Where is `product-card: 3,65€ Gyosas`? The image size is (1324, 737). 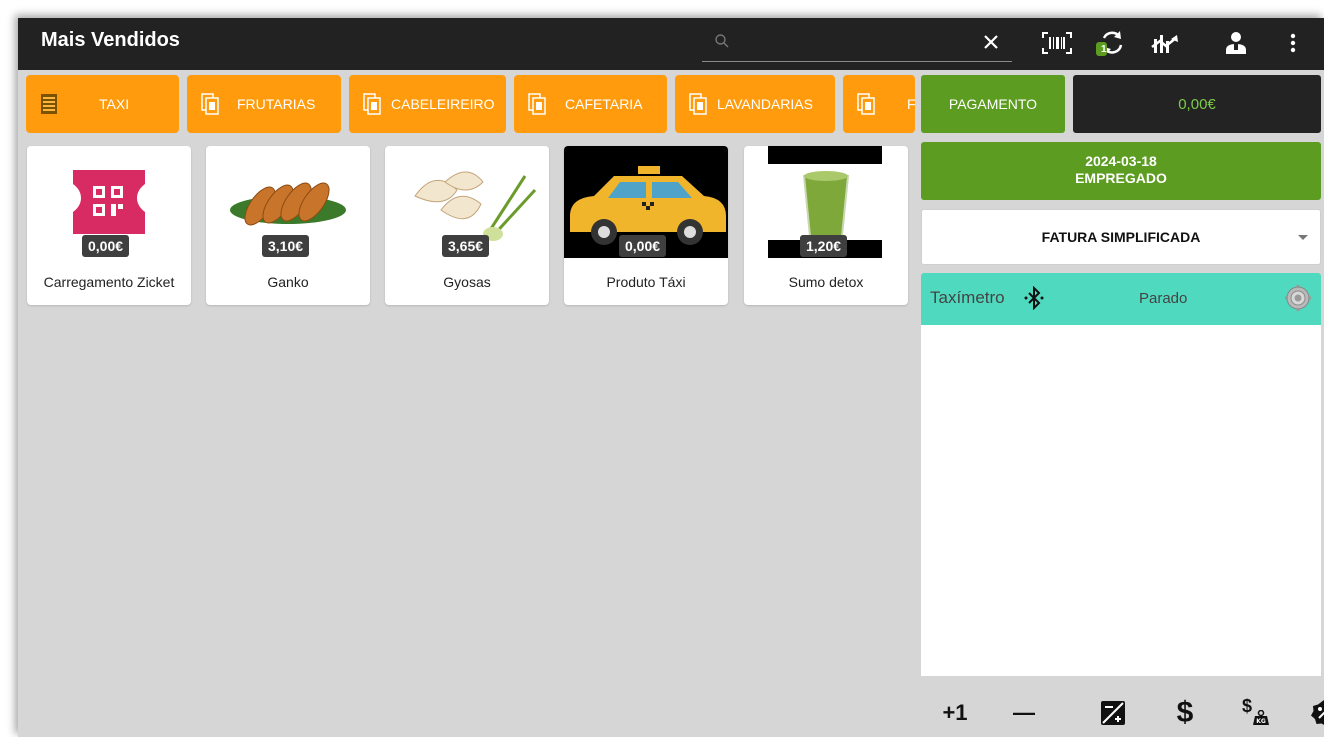 product-card: 3,65€ Gyosas is located at coordinates (467, 225).